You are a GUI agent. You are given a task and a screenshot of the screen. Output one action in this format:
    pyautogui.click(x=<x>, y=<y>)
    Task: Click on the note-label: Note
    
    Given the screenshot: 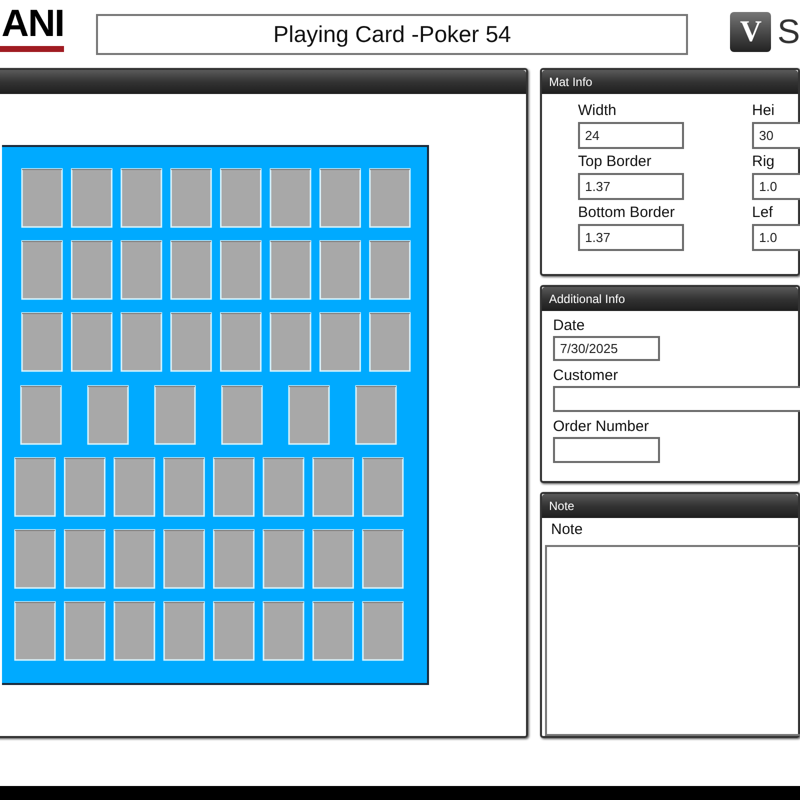 What is the action you would take?
    pyautogui.click(x=567, y=529)
    